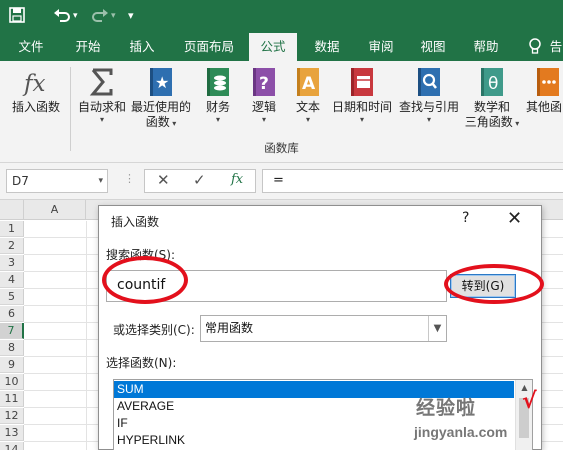 The width and height of the screenshot is (563, 450). I want to click on cancel-formula-icon: ✕, so click(163, 180).